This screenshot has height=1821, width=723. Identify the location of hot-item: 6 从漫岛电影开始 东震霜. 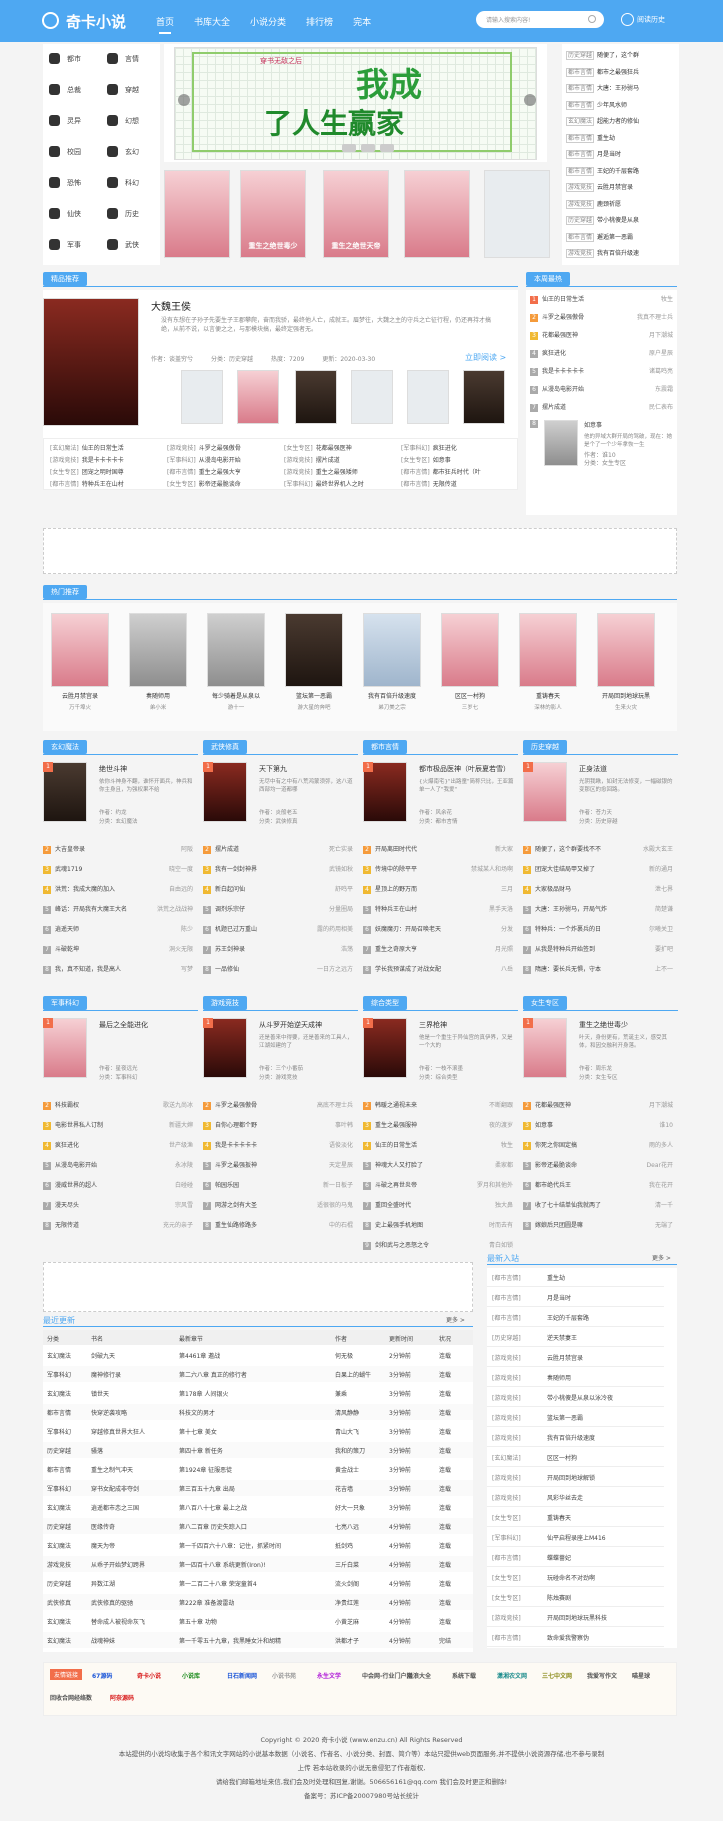
(601, 389).